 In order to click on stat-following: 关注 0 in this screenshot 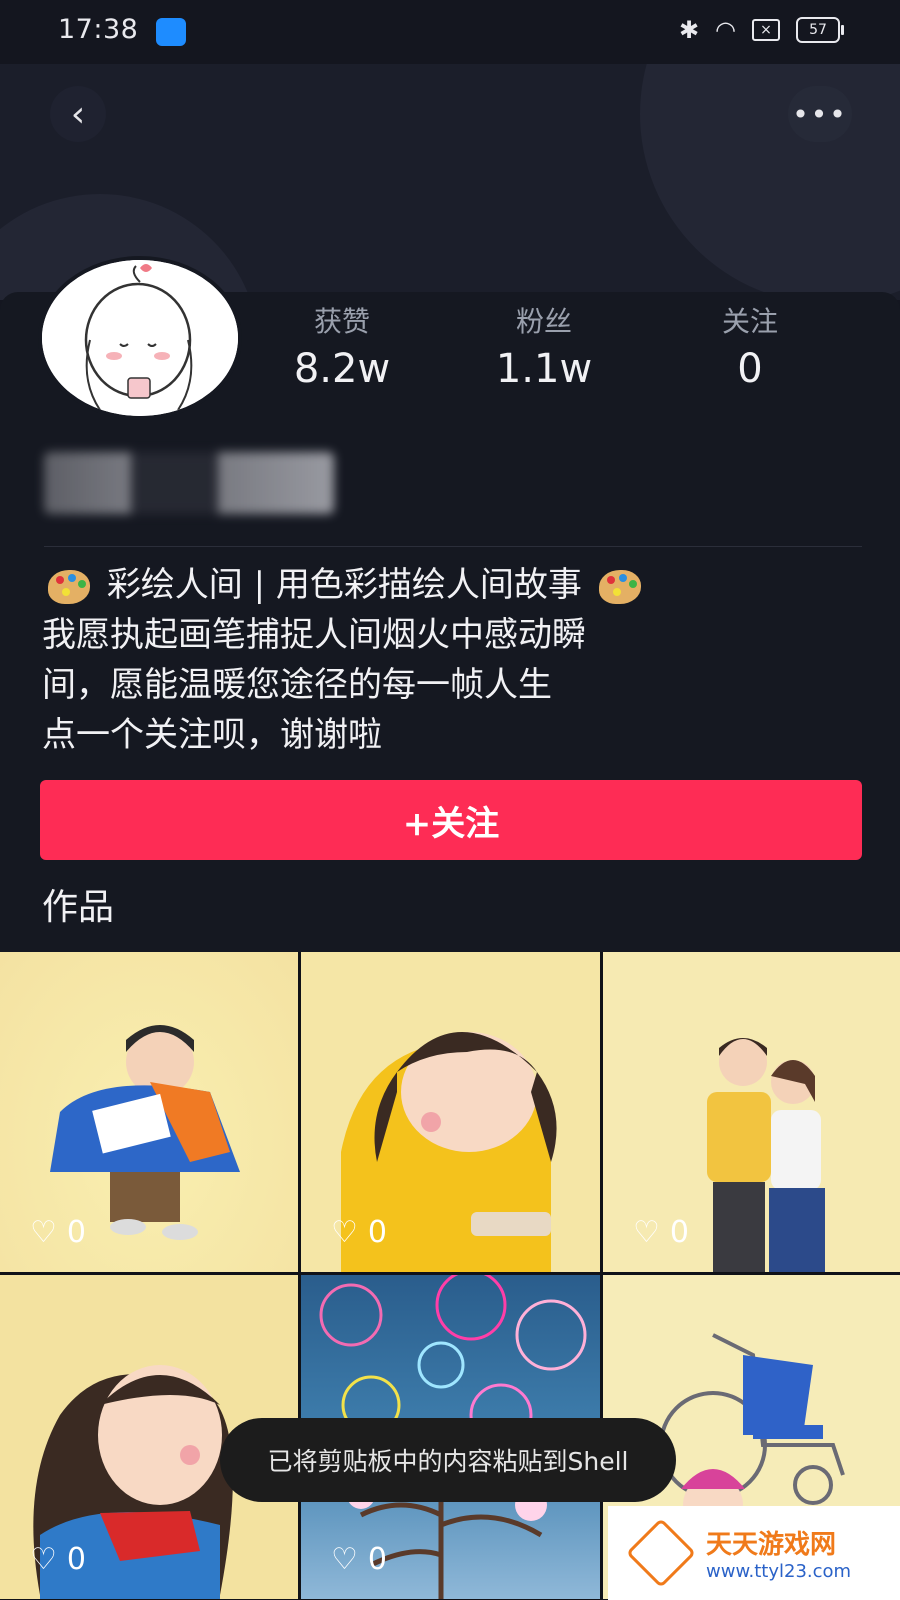, I will do `click(750, 346)`.